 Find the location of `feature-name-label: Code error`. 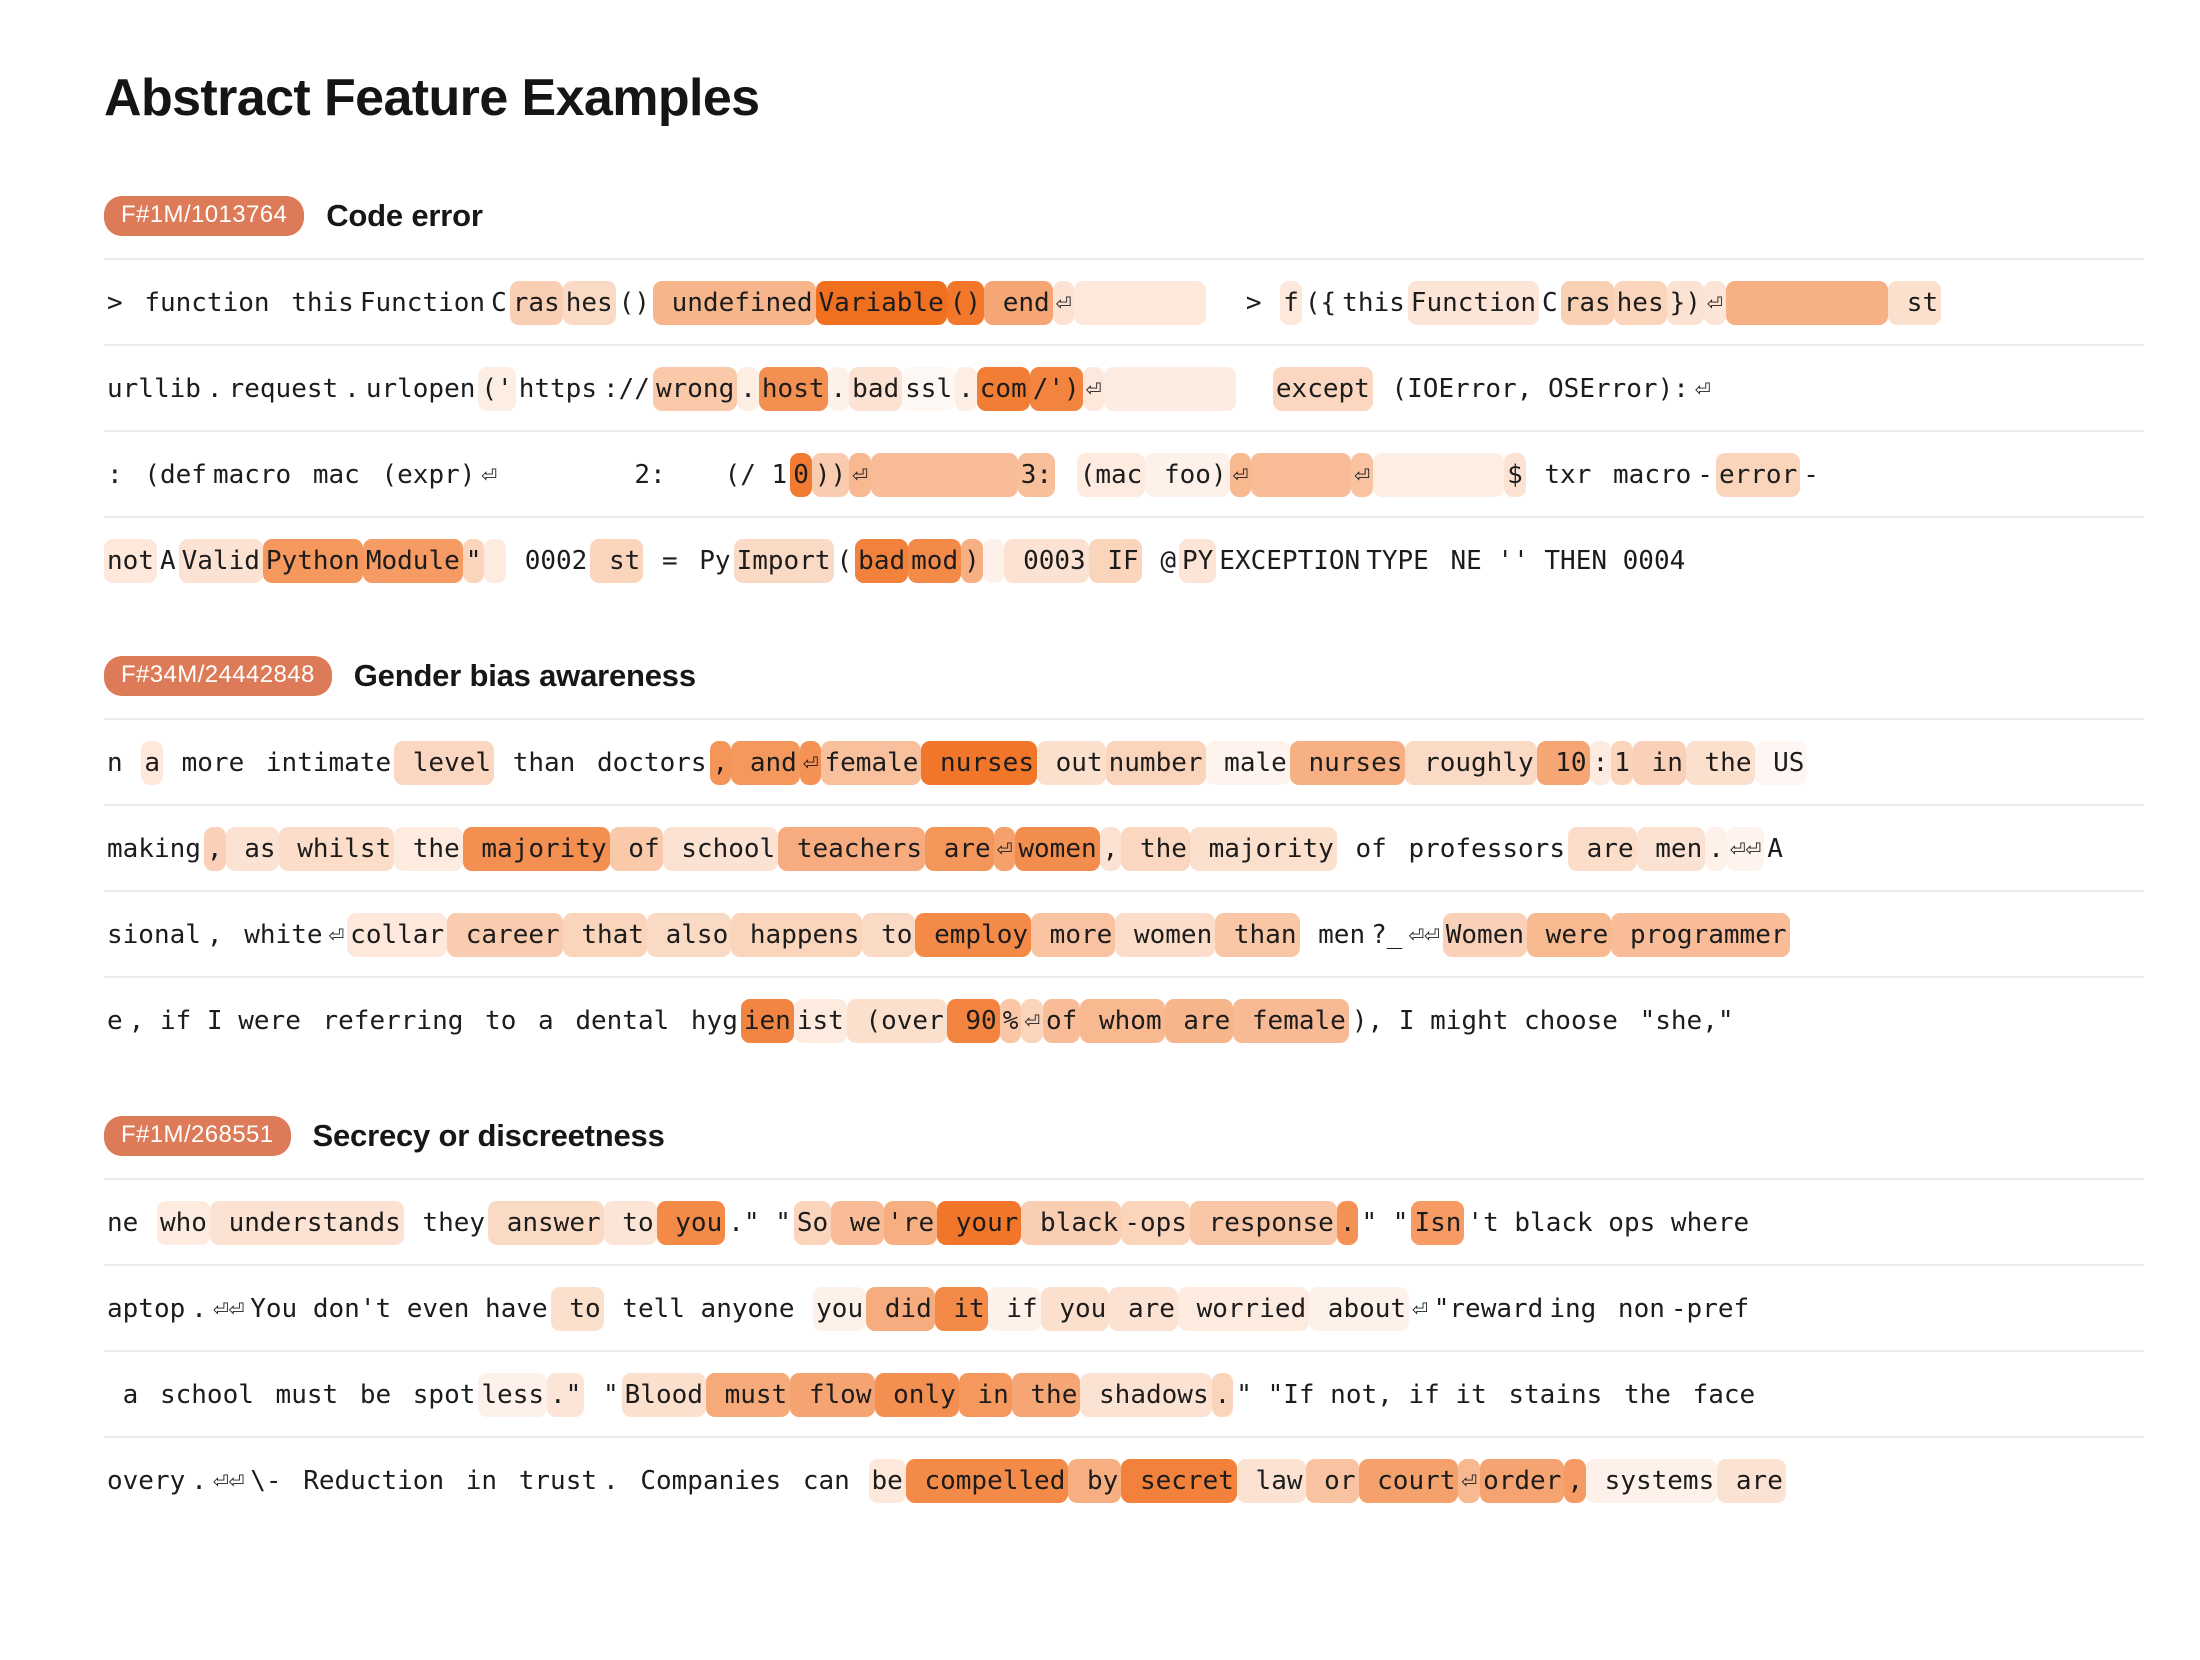

feature-name-label: Code error is located at coordinates (404, 215).